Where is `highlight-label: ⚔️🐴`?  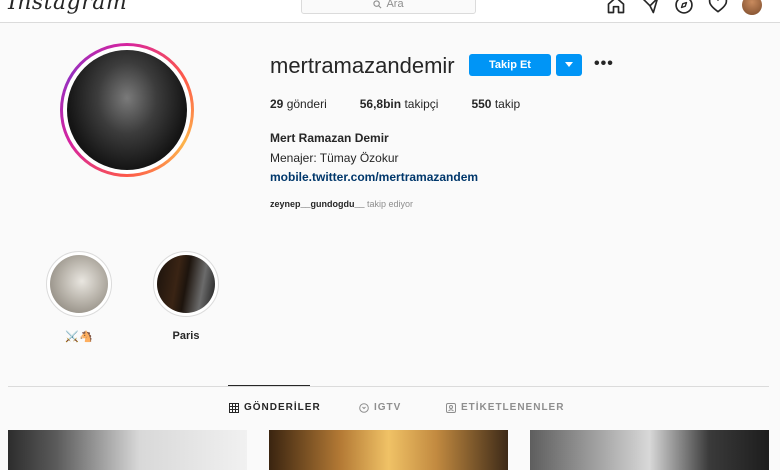 highlight-label: ⚔️🐴 is located at coordinates (79, 337).